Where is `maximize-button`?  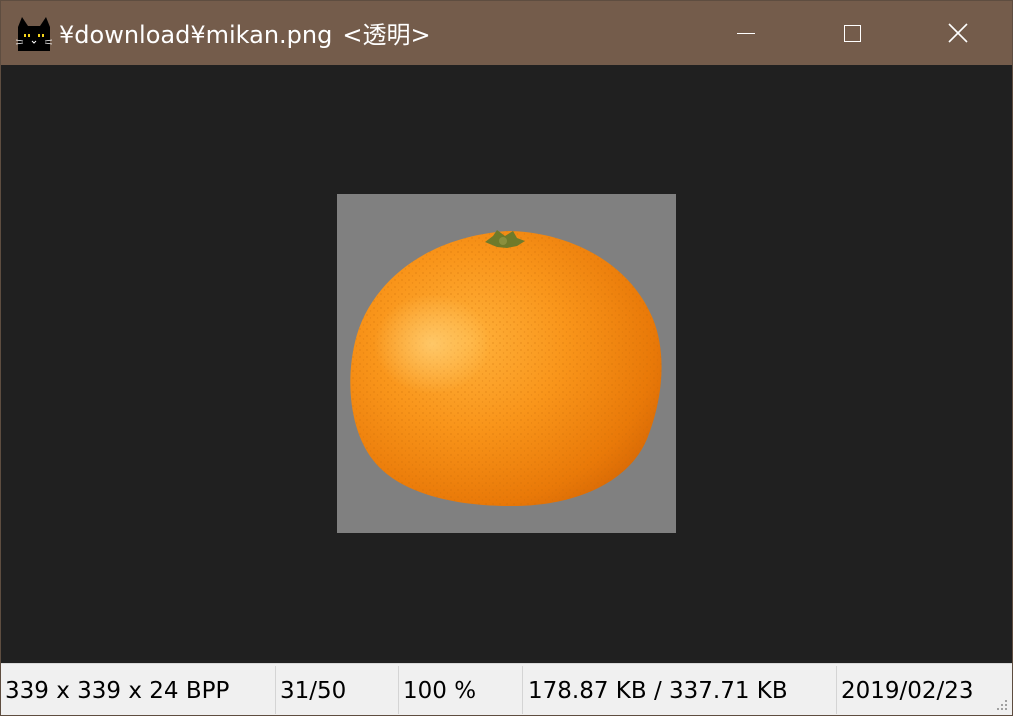 maximize-button is located at coordinates (852, 33).